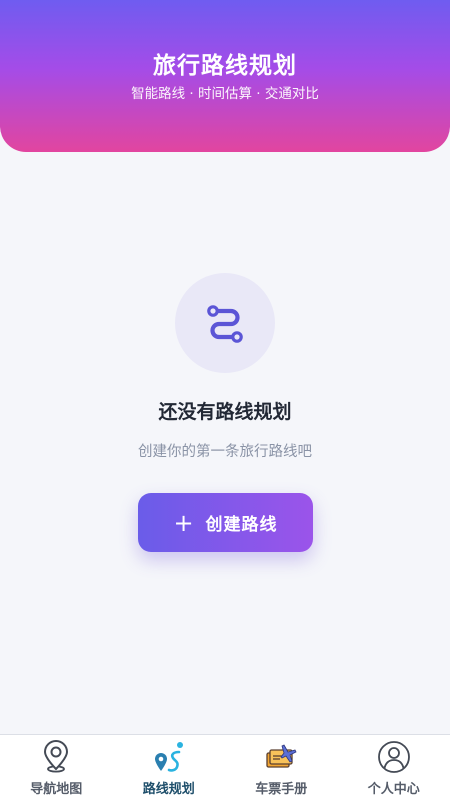  I want to click on tab-route-planning: 路线规划, so click(169, 767).